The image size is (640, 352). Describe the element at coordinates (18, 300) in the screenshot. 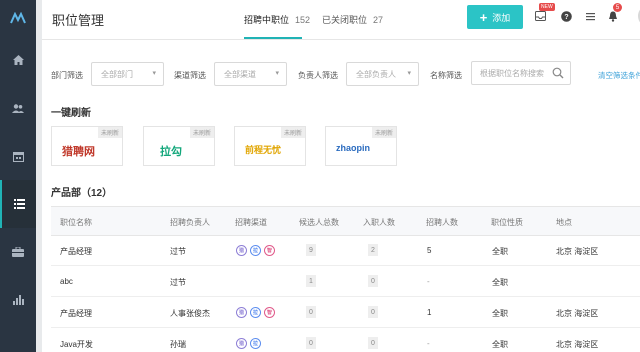

I see `sidebar-report-icon` at that location.